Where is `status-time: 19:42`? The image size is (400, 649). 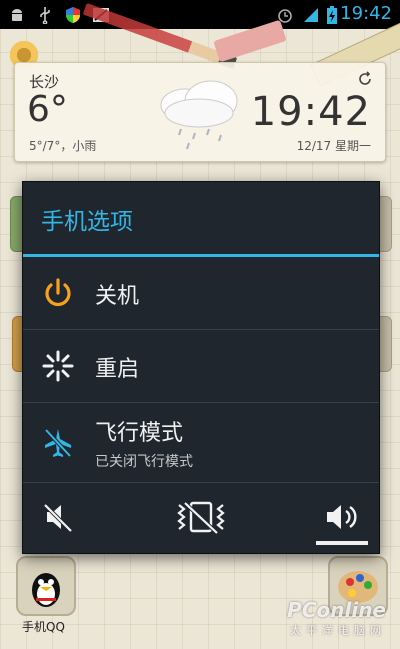 status-time: 19:42 is located at coordinates (366, 13).